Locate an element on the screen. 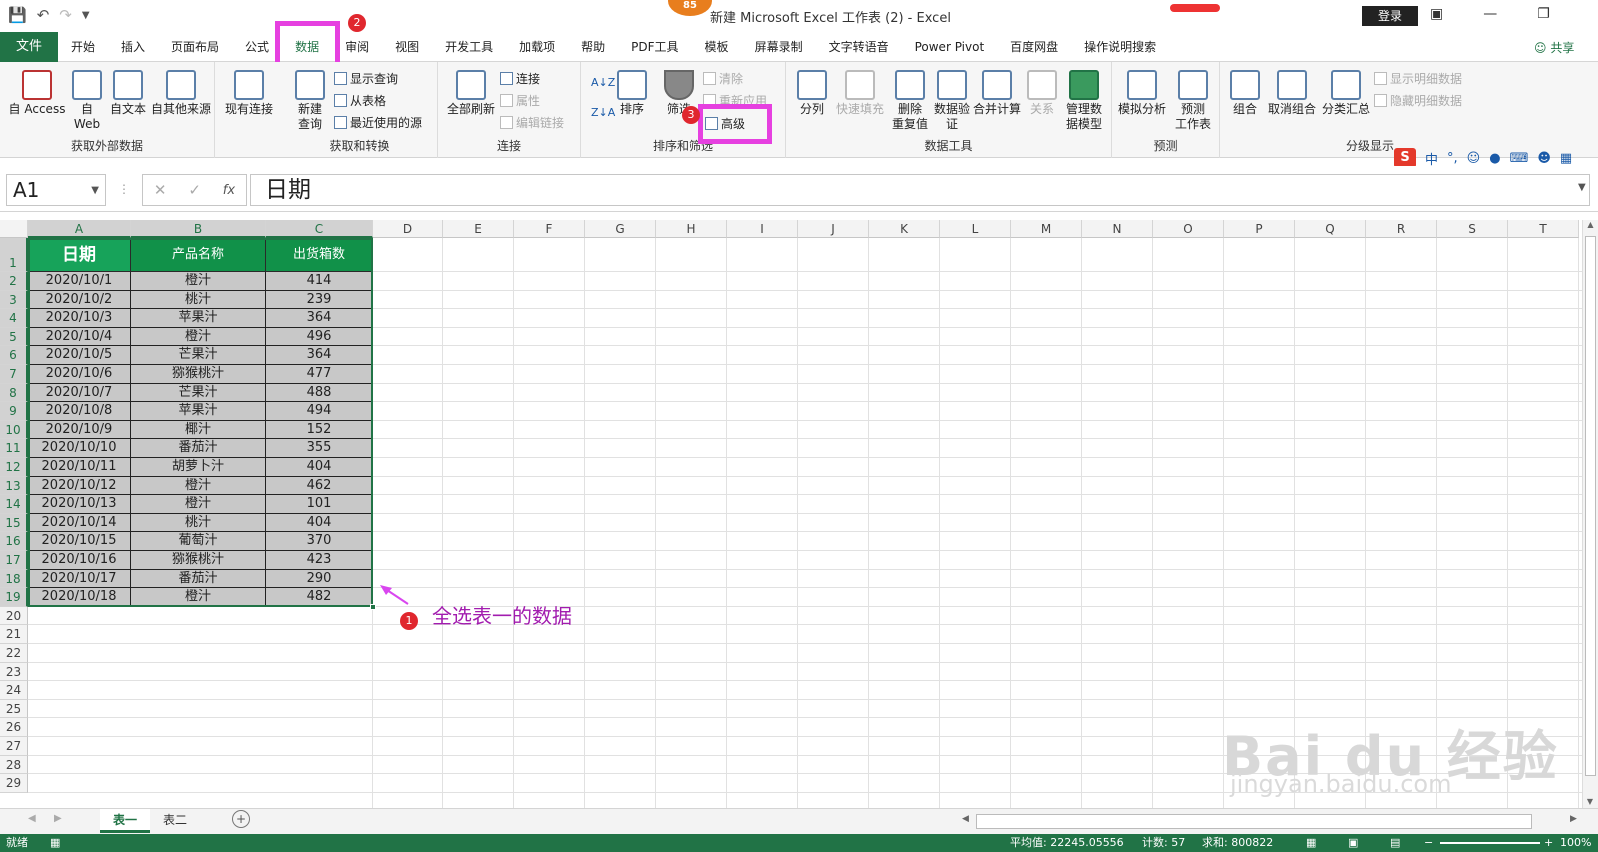  table-cell: 番茄汁 is located at coordinates (198, 448).